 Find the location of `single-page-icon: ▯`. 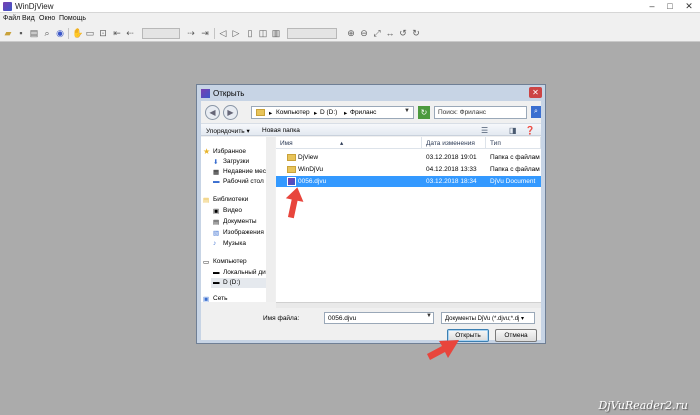

single-page-icon: ▯ is located at coordinates (250, 33).